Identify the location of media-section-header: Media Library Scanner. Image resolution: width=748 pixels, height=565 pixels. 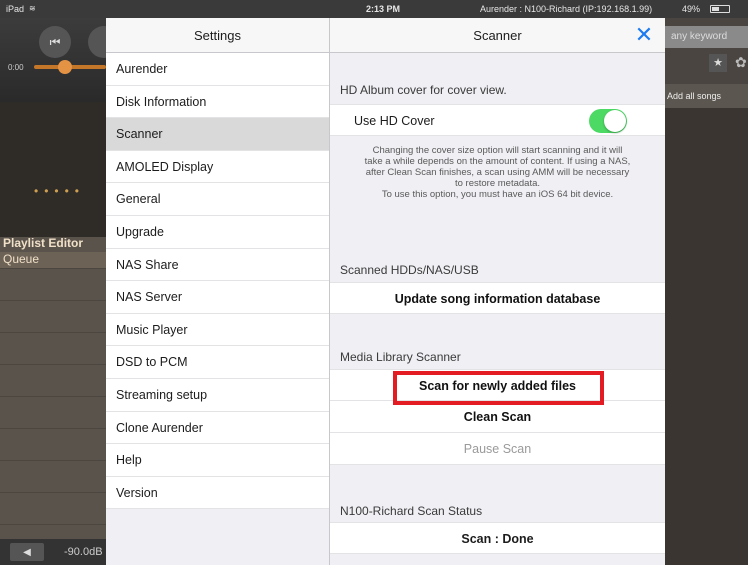
(400, 357).